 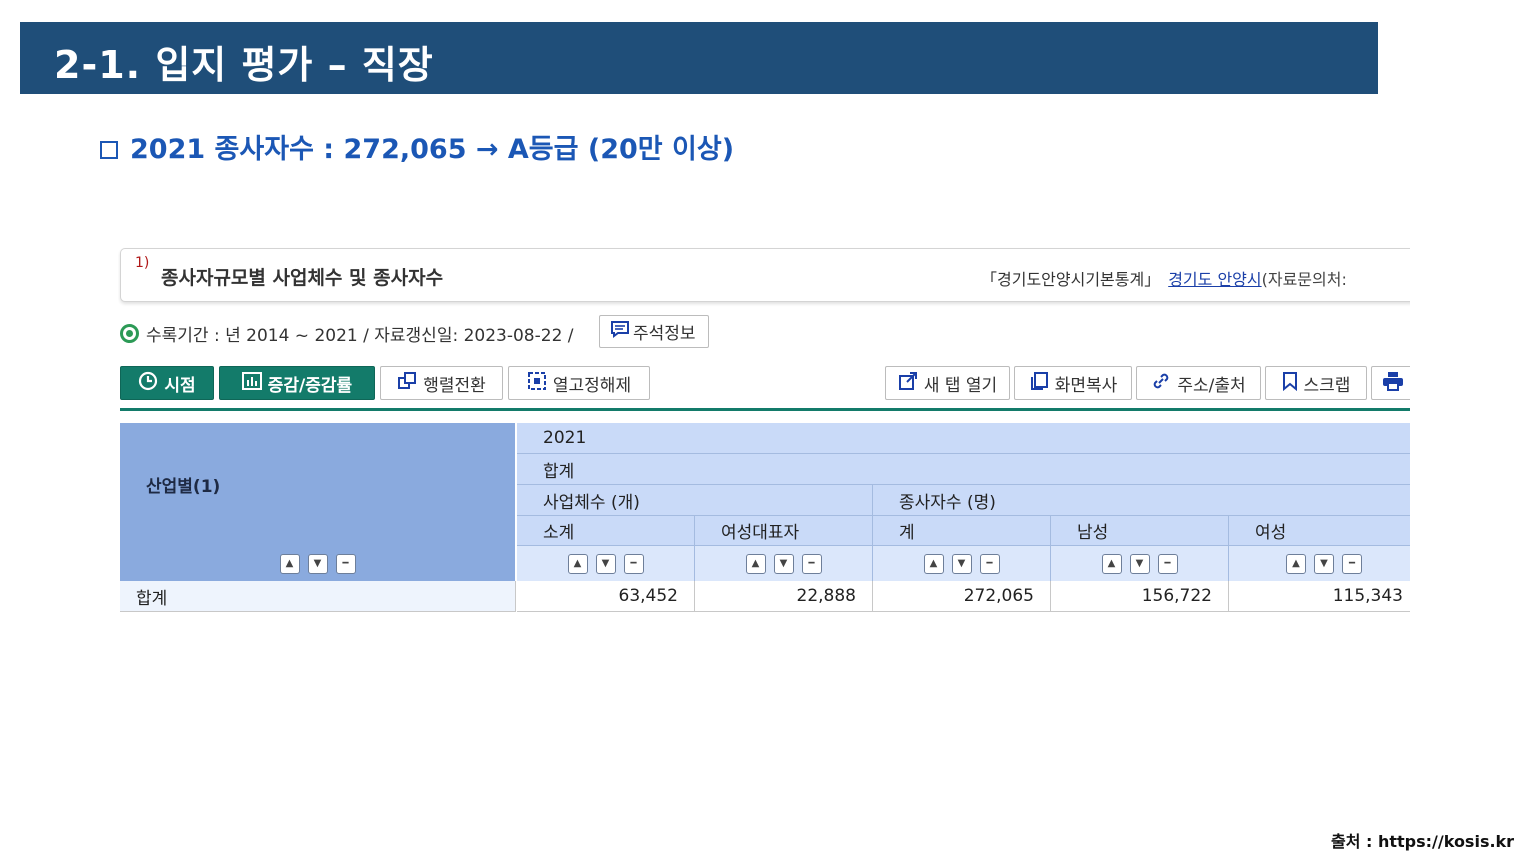 What do you see at coordinates (1319, 596) in the screenshot?
I see `table-cell: 115,343` at bounding box center [1319, 596].